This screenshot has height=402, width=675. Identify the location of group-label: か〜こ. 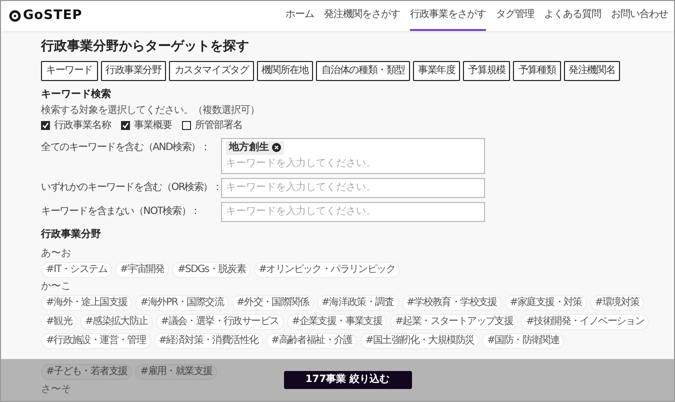
(56, 286).